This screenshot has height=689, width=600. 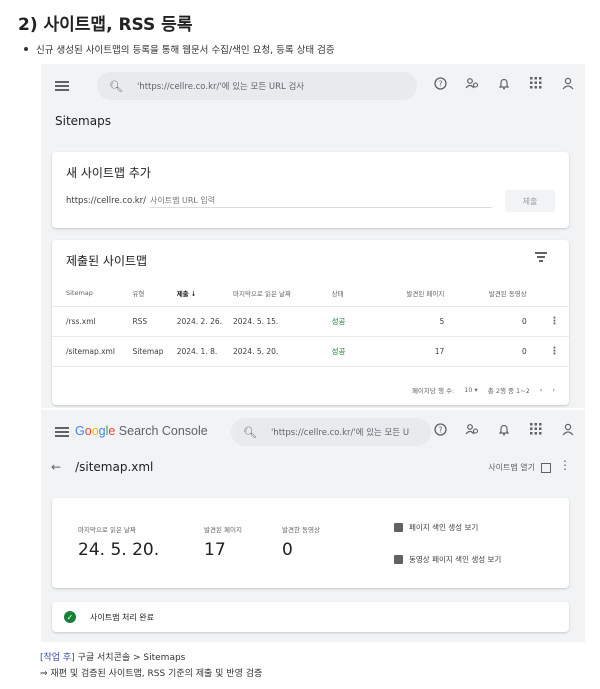 What do you see at coordinates (107, 530) in the screenshot?
I see `stat-label: 마지막으로 읽은 날짜` at bounding box center [107, 530].